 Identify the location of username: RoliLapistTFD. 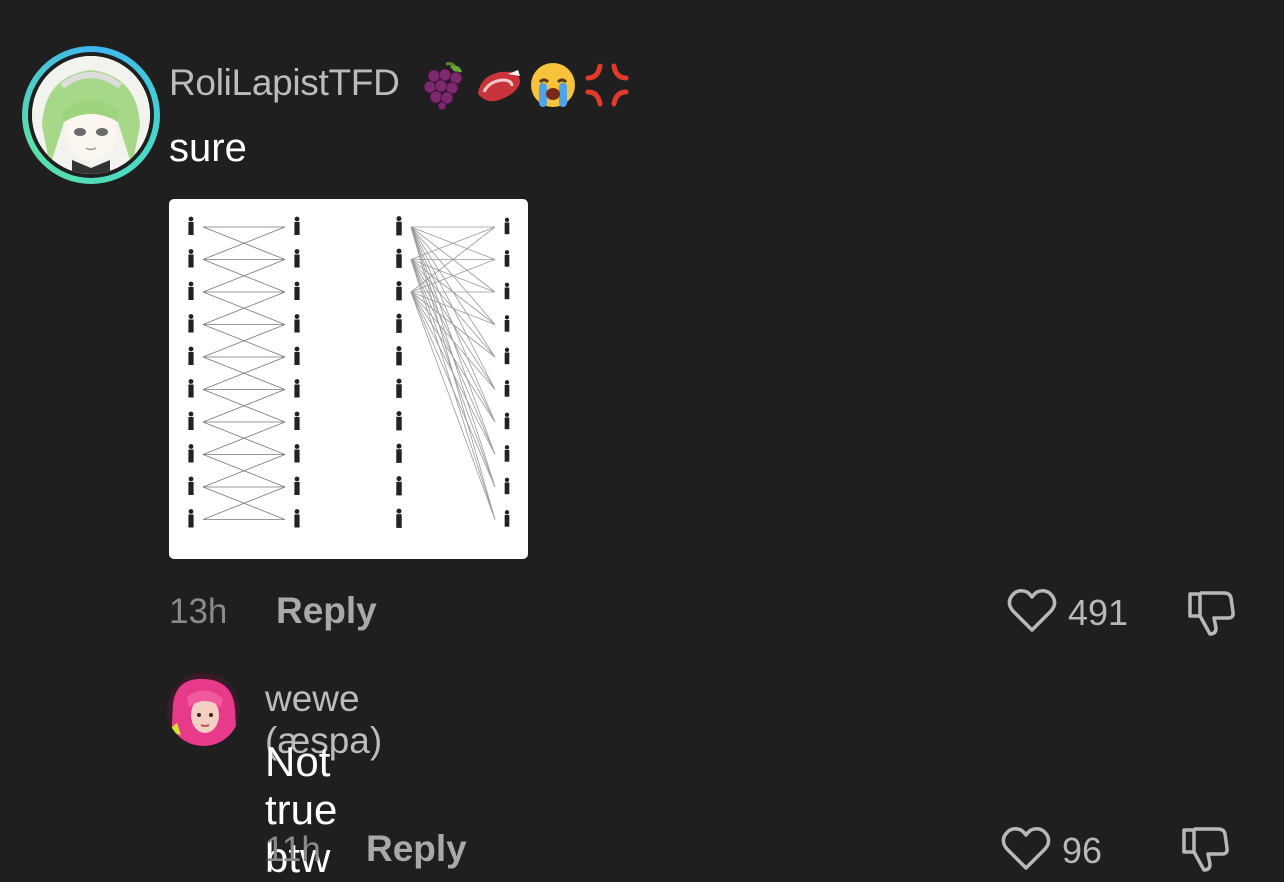
(284, 83).